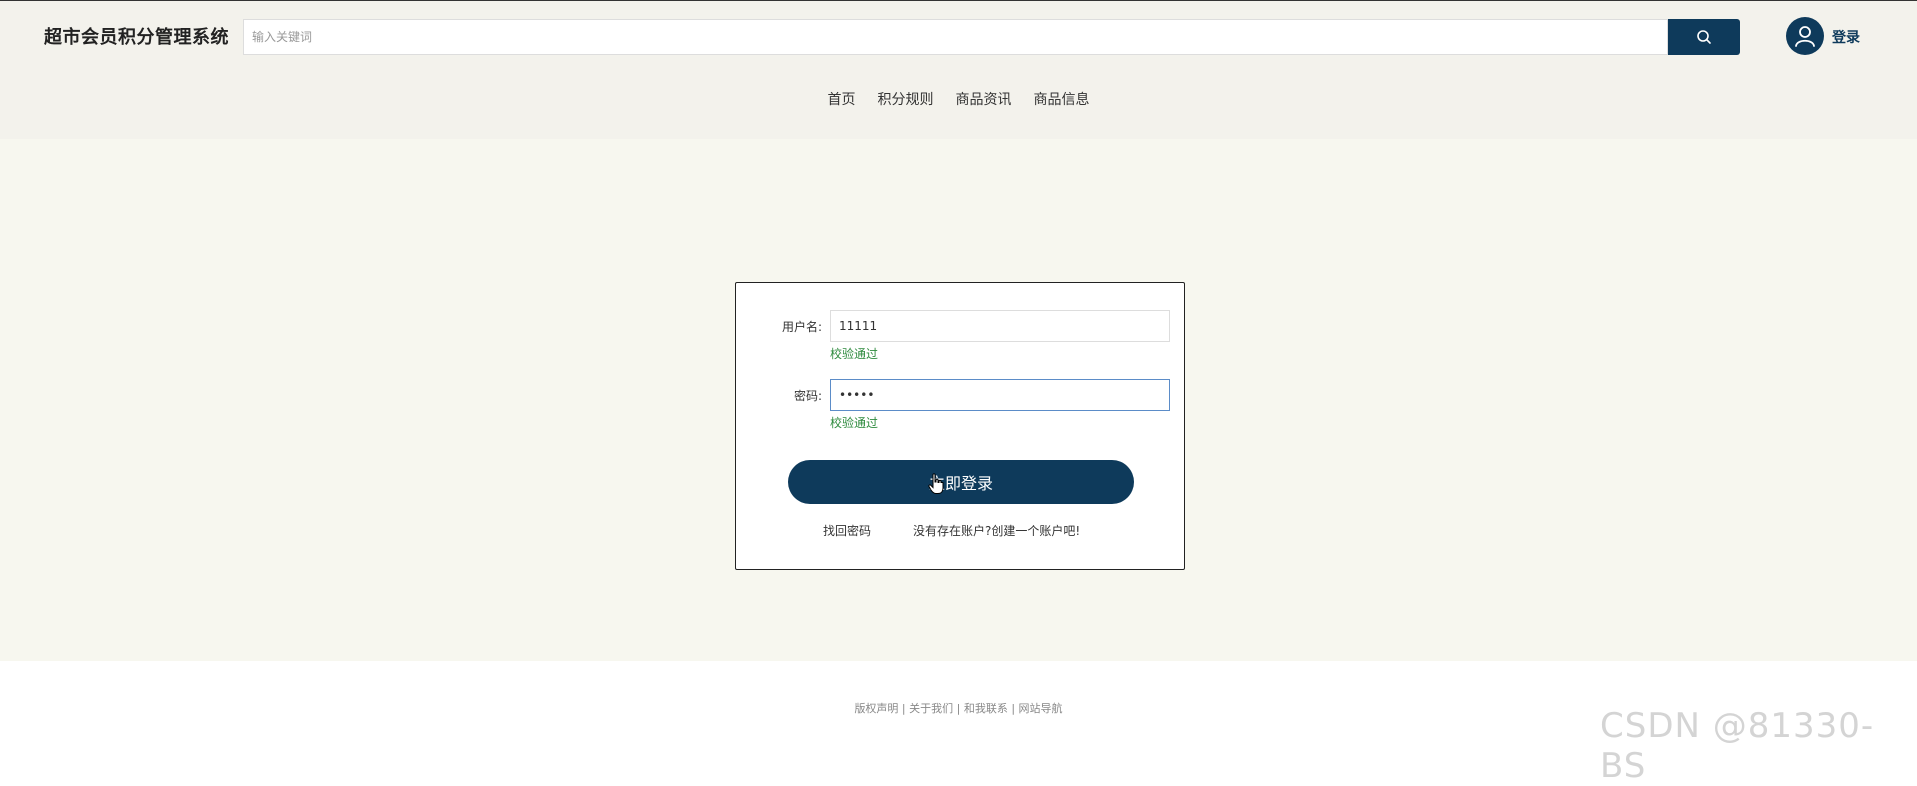 This screenshot has height=786, width=1917. What do you see at coordinates (847, 530) in the screenshot?
I see `forgot-password-link: 找回密码` at bounding box center [847, 530].